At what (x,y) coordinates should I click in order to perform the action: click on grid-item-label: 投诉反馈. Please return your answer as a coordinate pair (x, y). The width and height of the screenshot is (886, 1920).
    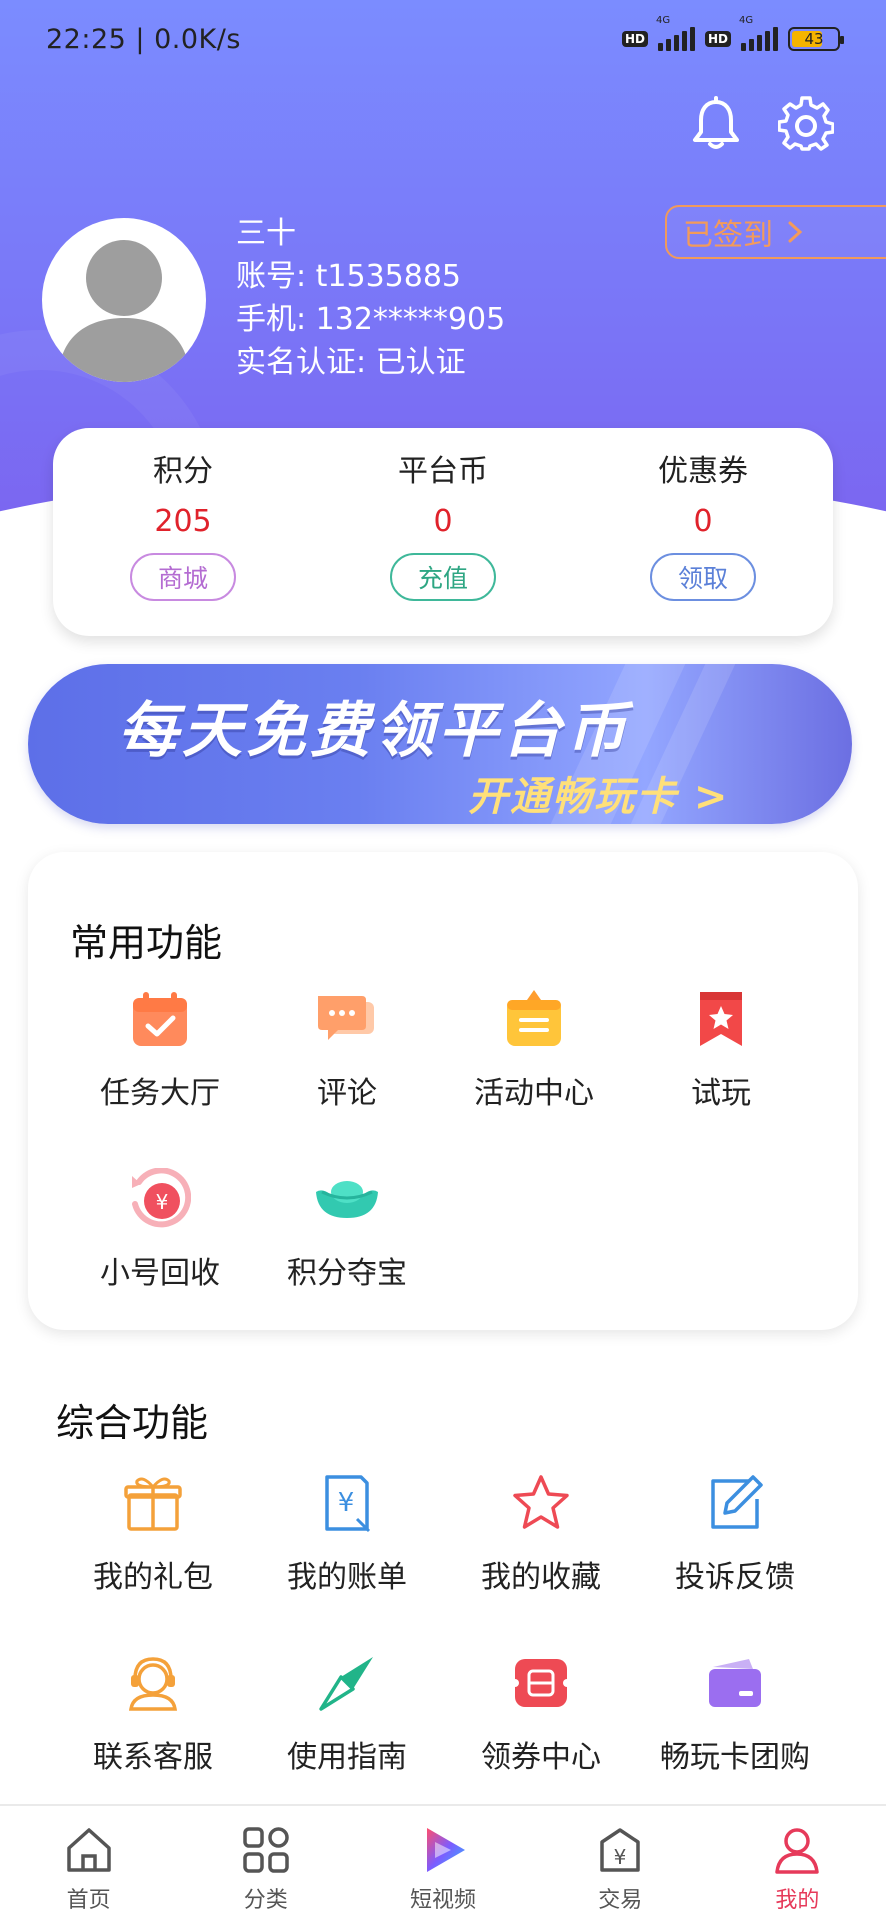
    Looking at the image, I should click on (735, 1577).